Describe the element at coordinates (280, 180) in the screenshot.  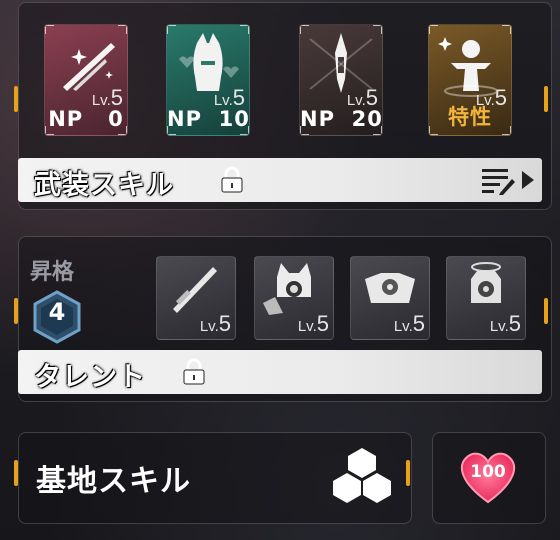
I see `weapon-skill-bar: 武装スキル` at that location.